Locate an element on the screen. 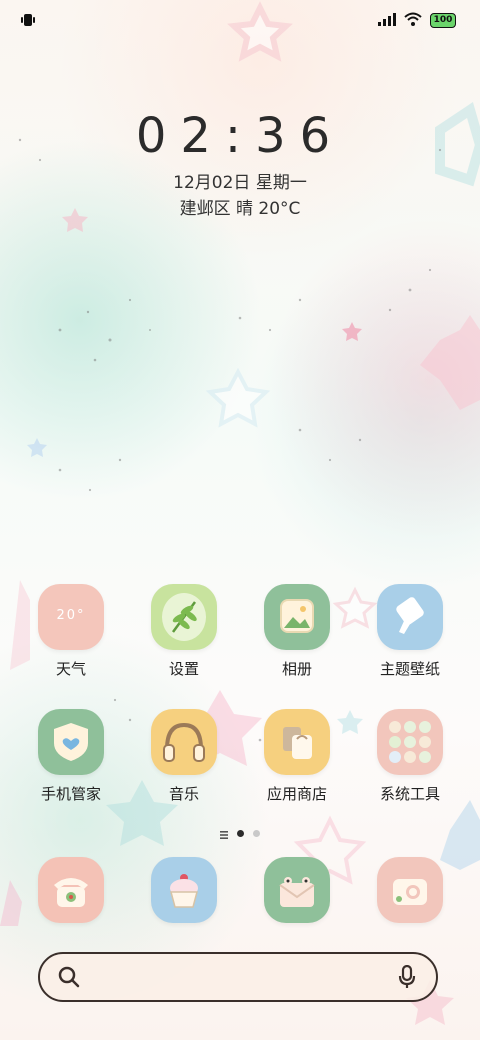  search-bar is located at coordinates (238, 977).